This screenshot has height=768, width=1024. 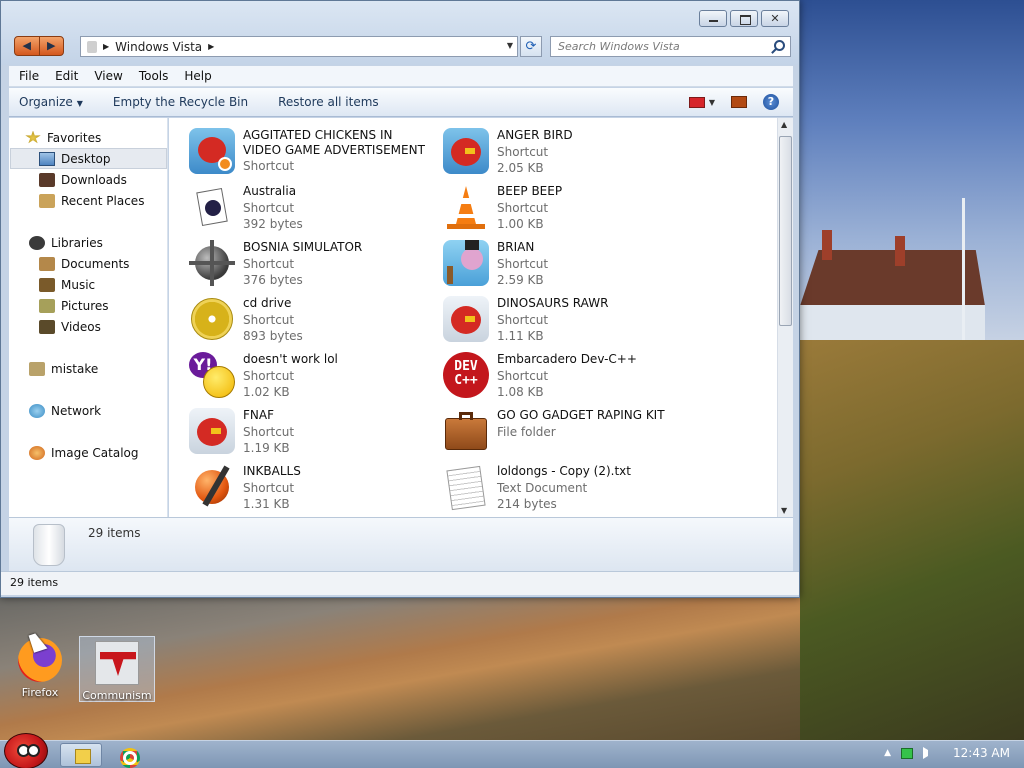 What do you see at coordinates (85, 305) in the screenshot?
I see `nav-label: Pictures` at bounding box center [85, 305].